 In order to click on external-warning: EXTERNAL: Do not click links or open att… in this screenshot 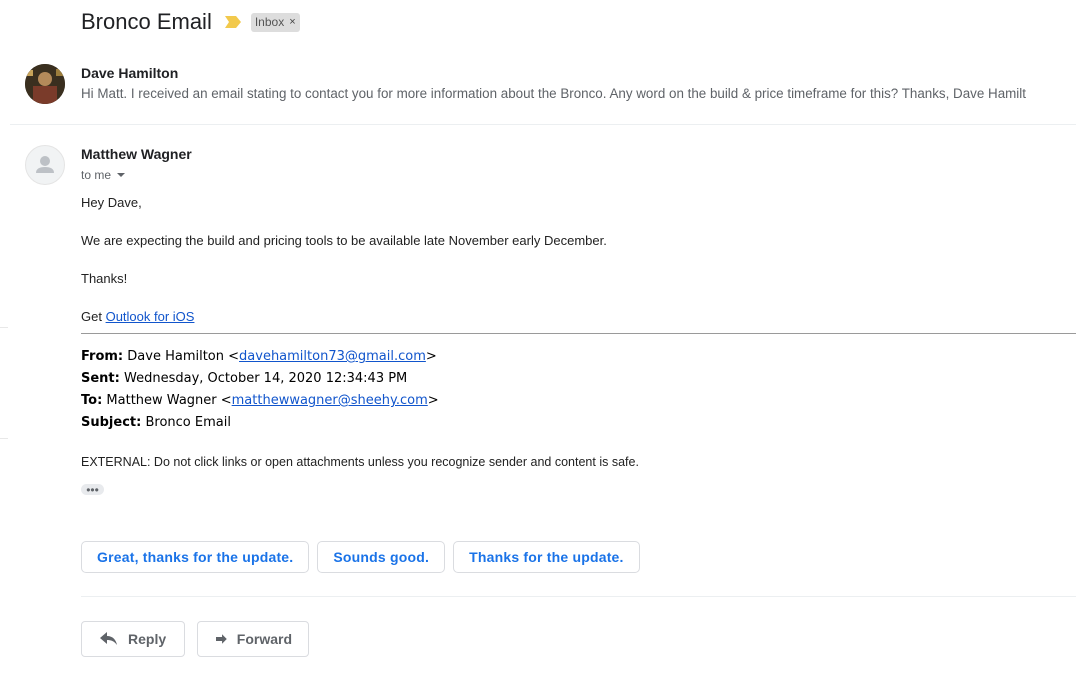, I will do `click(360, 462)`.